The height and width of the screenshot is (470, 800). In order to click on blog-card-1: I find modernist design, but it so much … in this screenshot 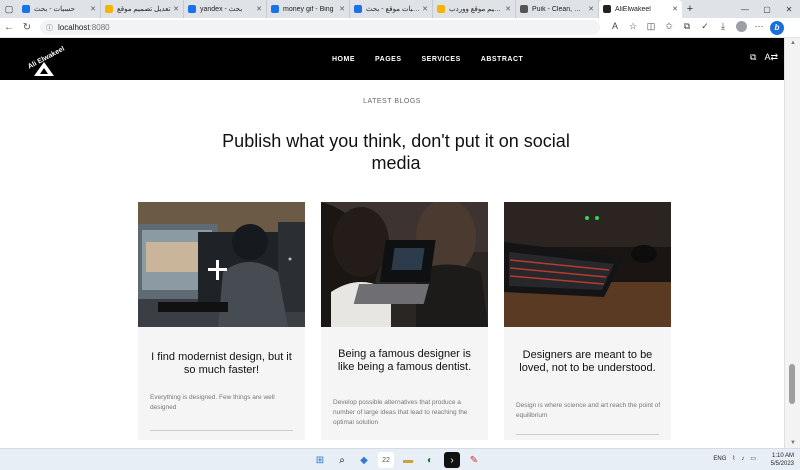, I will do `click(221, 321)`.